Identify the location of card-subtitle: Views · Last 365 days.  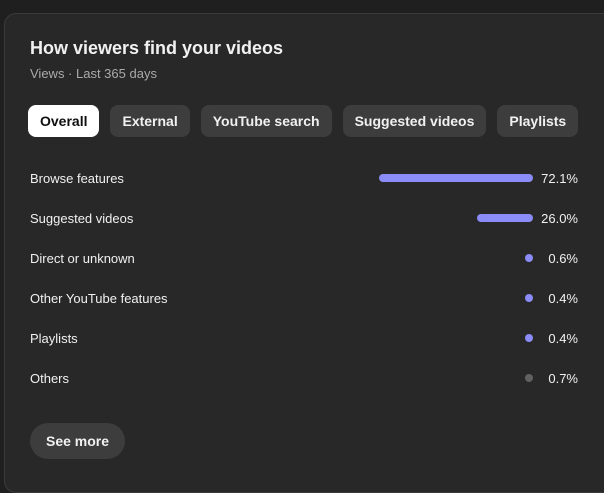
(93, 73).